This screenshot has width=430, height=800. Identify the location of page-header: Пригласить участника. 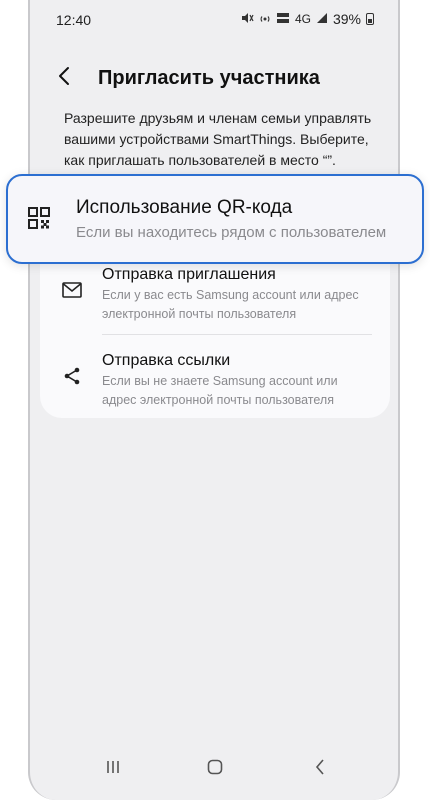
(189, 78).